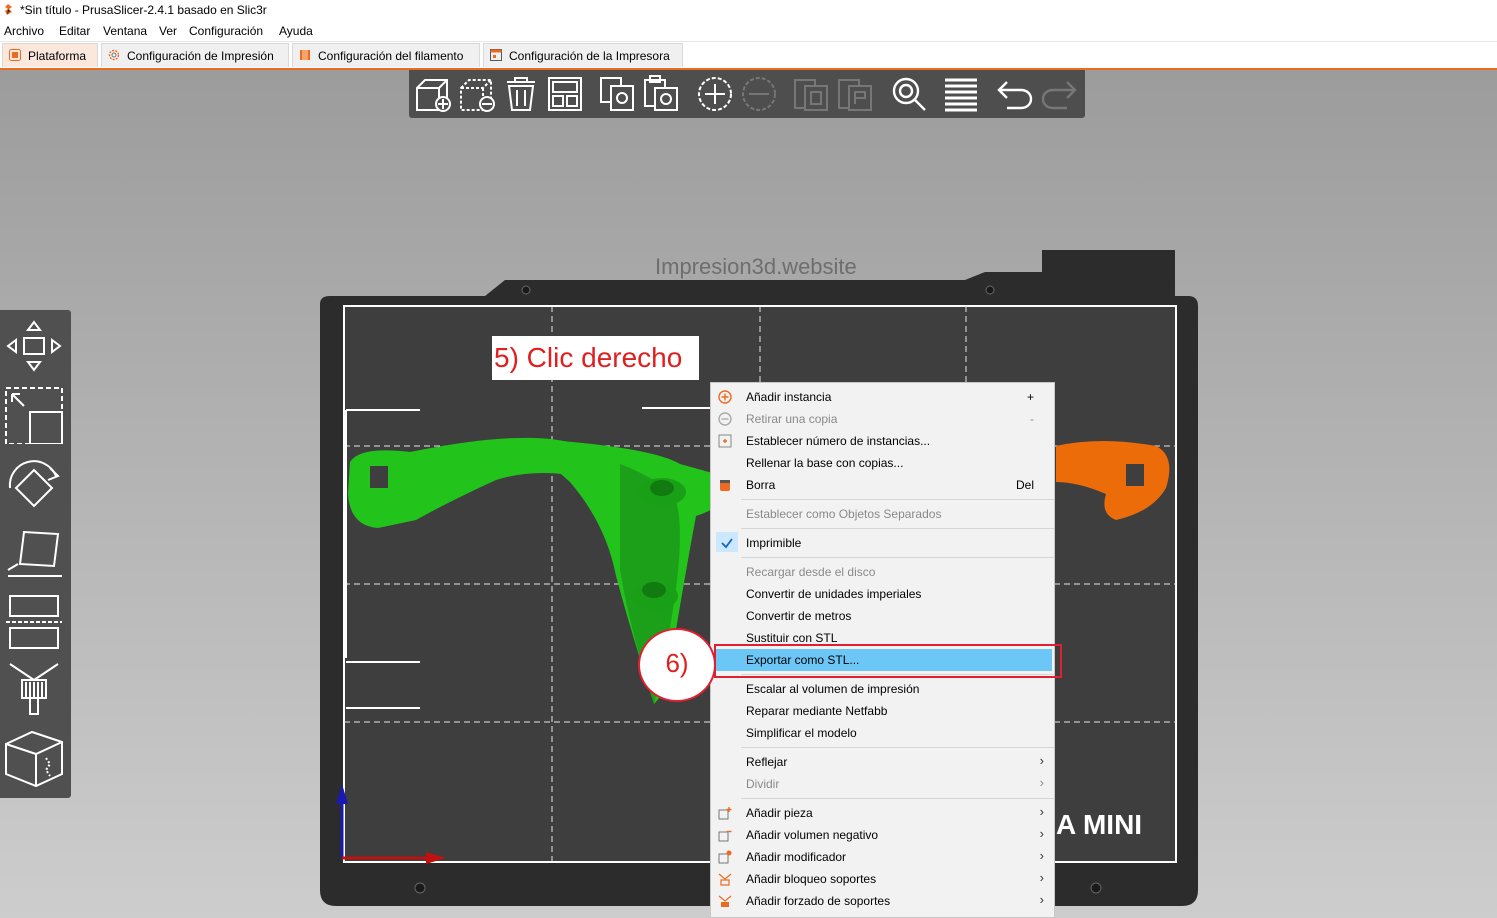 The height and width of the screenshot is (918, 1497). Describe the element at coordinates (8, 9) in the screenshot. I see `prusaslicer-logo-icon` at that location.